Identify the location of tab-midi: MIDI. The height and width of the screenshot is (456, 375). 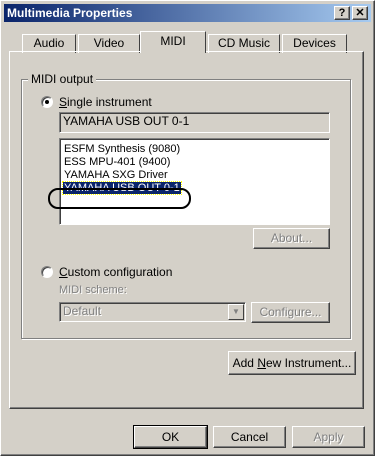
(173, 42).